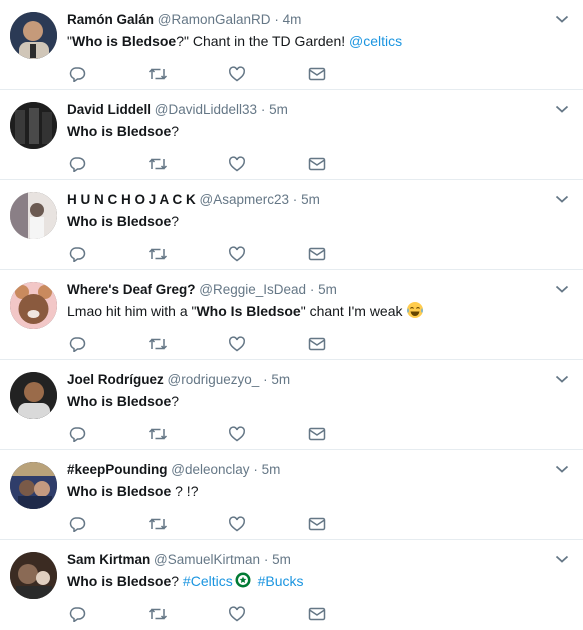 Image resolution: width=583 pixels, height=630 pixels. Describe the element at coordinates (214, 19) in the screenshot. I see `user-handle: @RamonGalanRD` at that location.